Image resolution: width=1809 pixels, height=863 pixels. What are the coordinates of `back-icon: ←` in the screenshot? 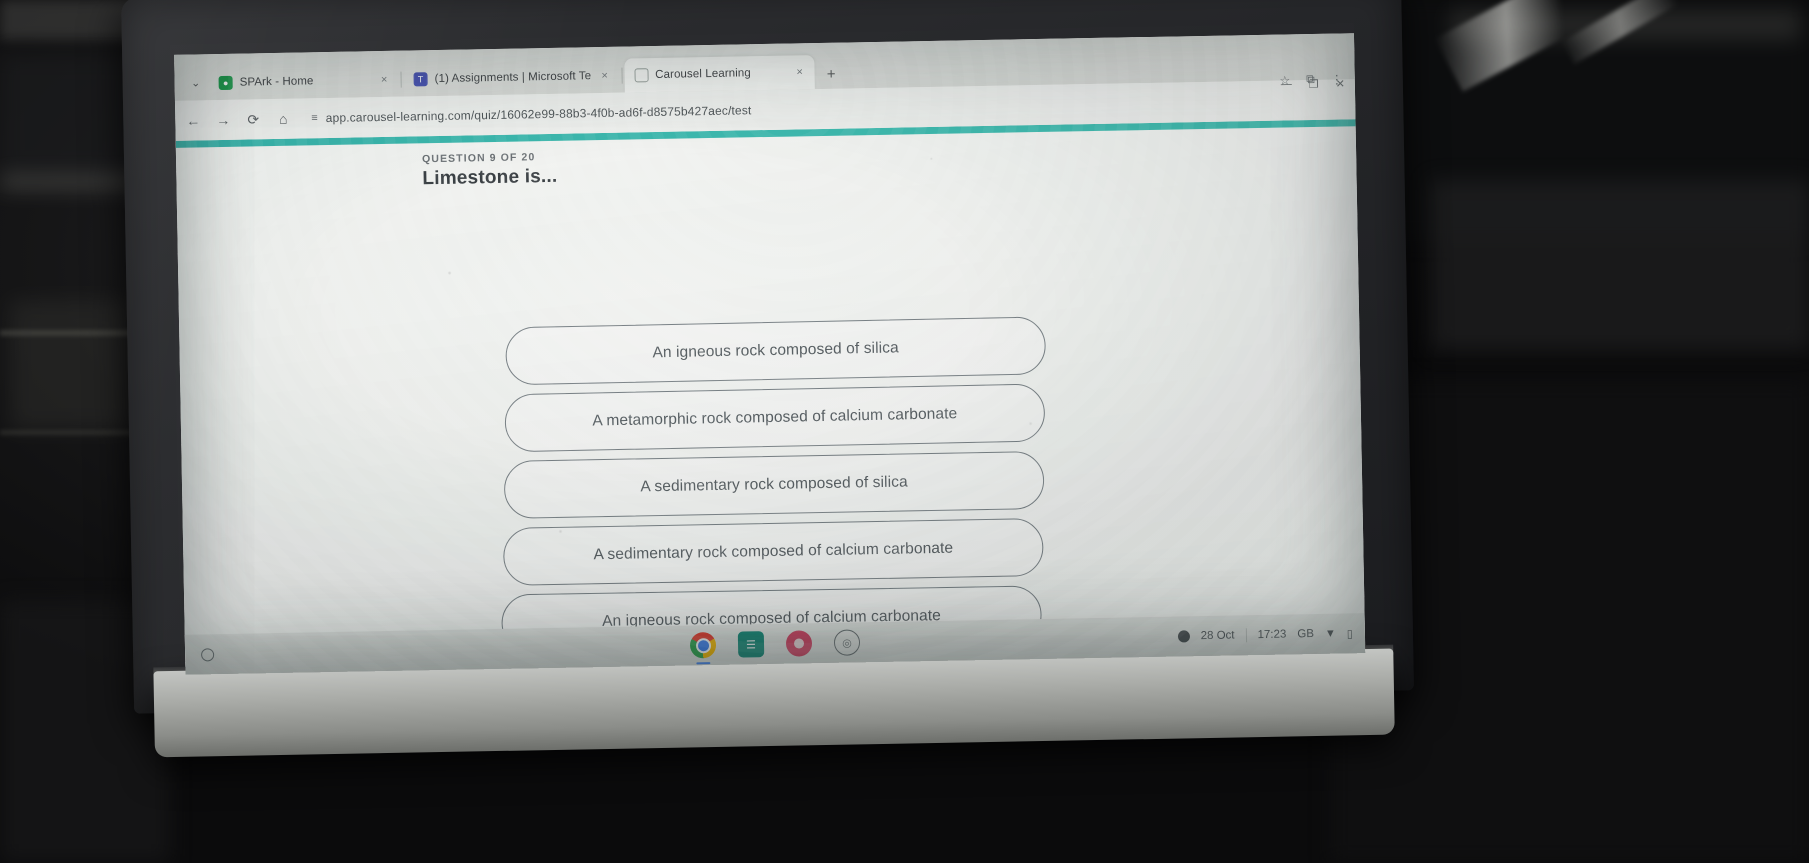 It's located at (193, 120).